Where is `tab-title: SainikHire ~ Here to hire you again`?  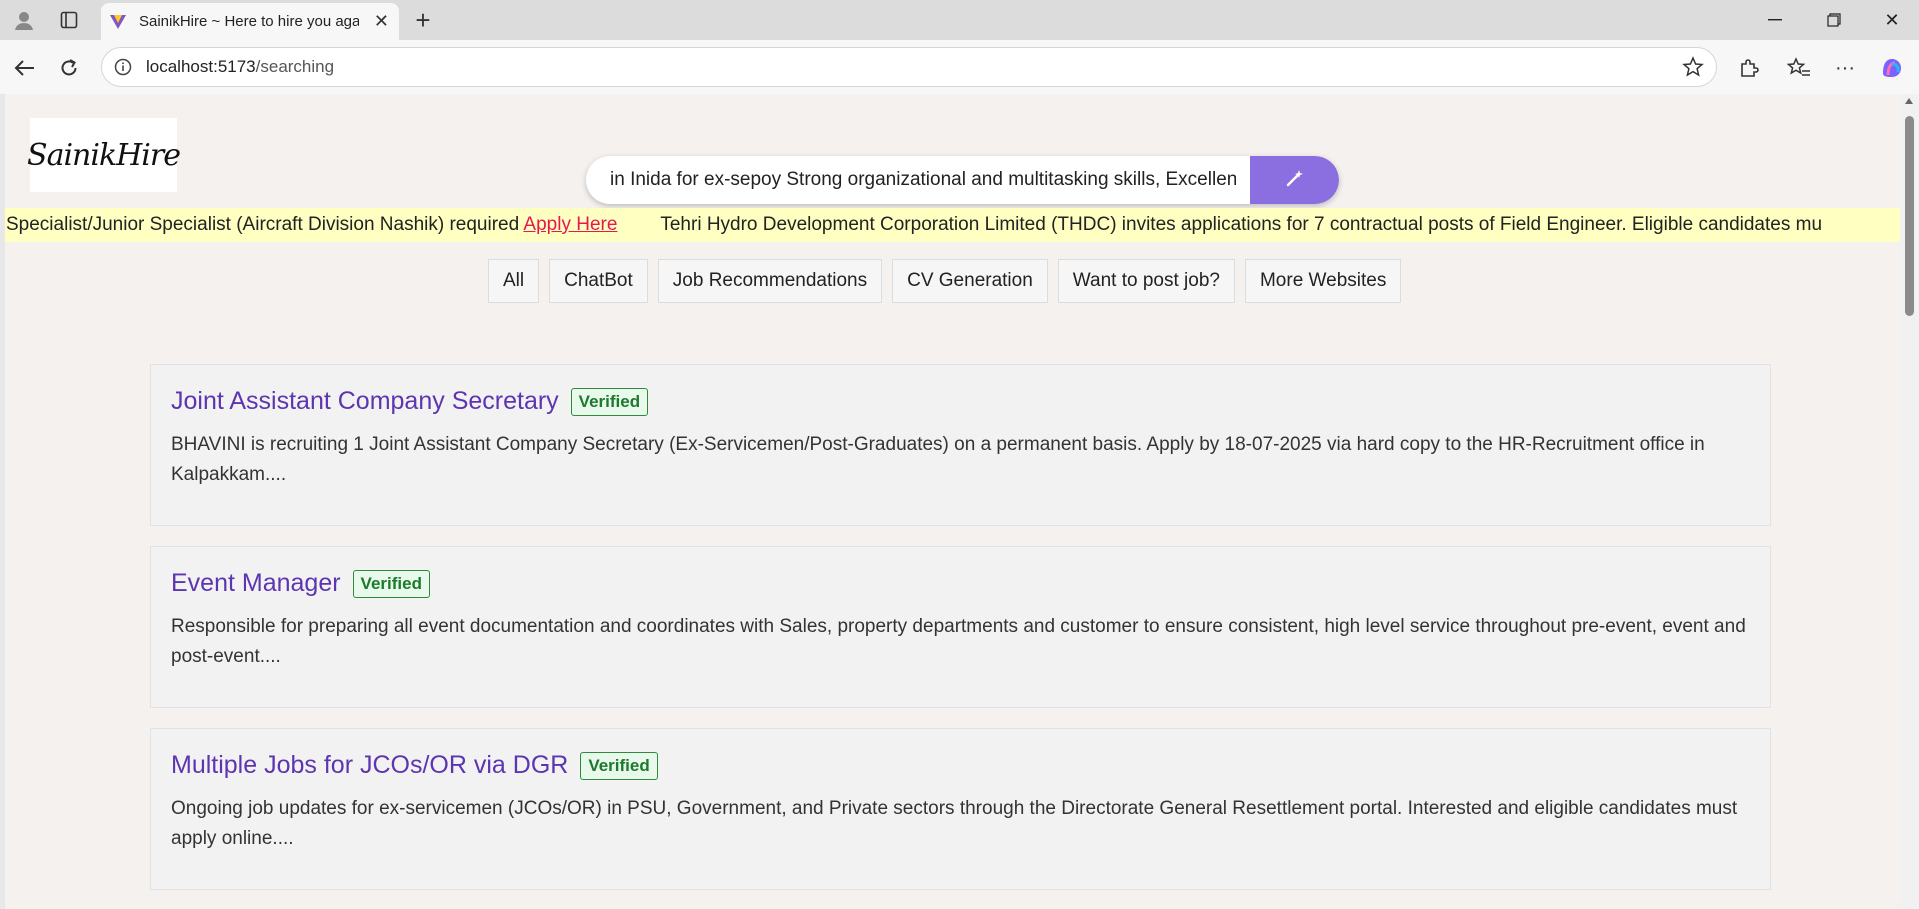
tab-title: SainikHire ~ Here to hire you again is located at coordinates (249, 21).